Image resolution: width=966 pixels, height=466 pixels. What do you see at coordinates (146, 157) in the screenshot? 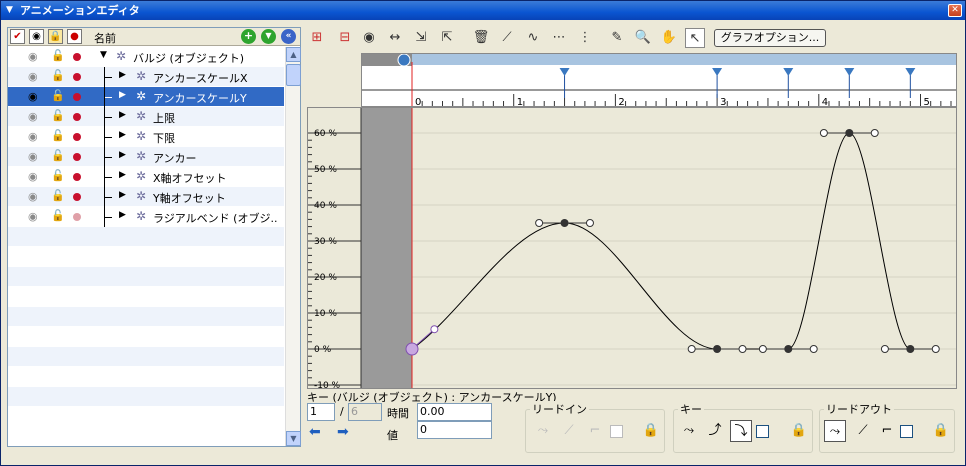
I see `tree-row: ◉ 🔓 ▶ ✲ アンカー` at bounding box center [146, 157].